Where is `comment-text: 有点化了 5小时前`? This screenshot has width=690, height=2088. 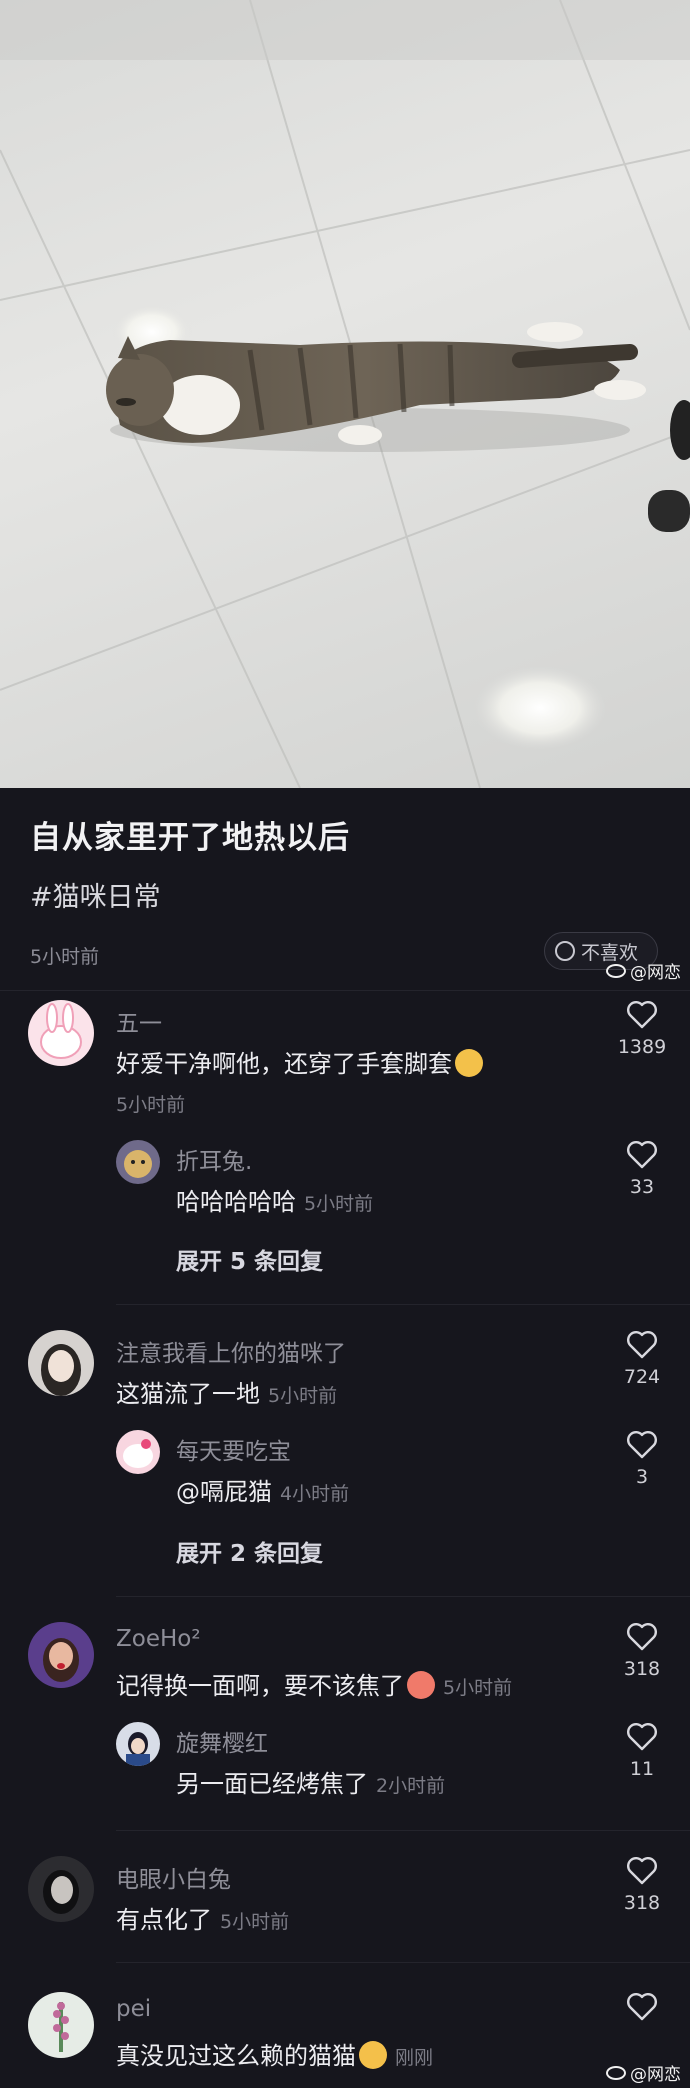
comment-text: 有点化了 5小时前 is located at coordinates (202, 1917).